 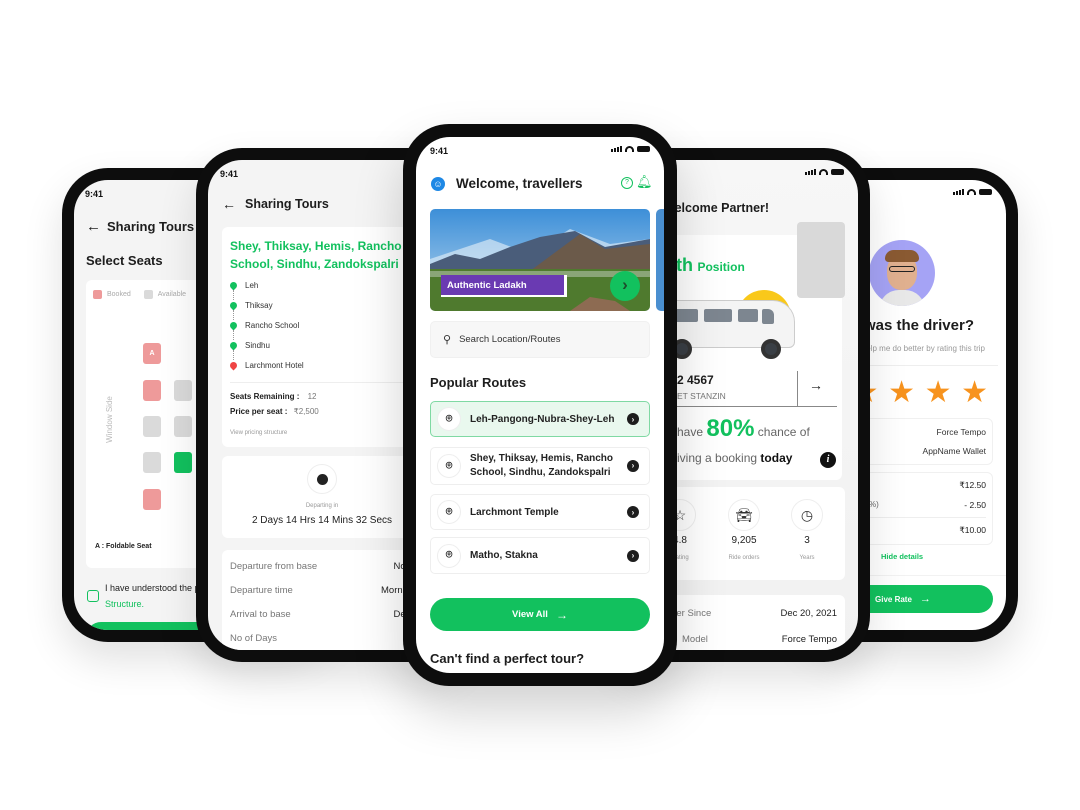 I want to click on stop-name: Larchmont Hotel, so click(x=274, y=365).